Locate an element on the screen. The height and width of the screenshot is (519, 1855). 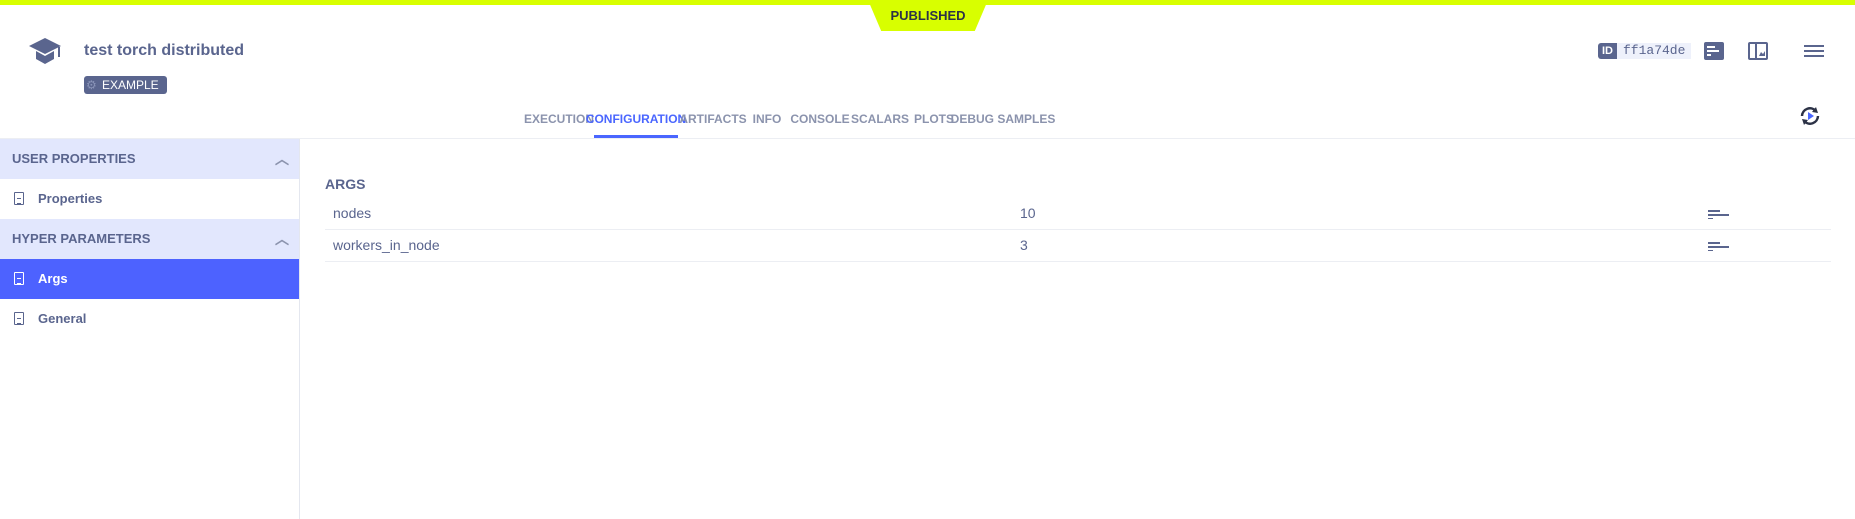
menu-icon is located at coordinates (1814, 51).